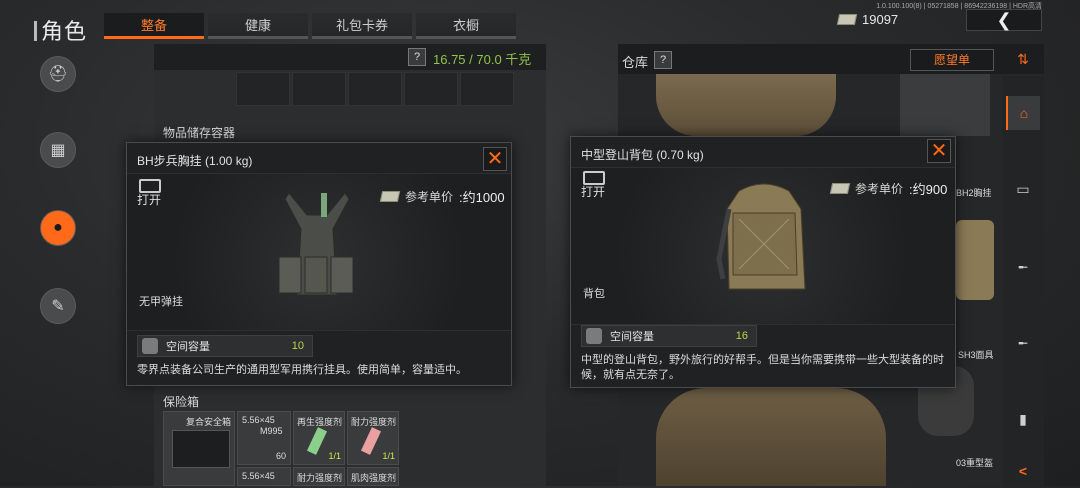  What do you see at coordinates (482, 197) in the screenshot?
I see `price-value: :约1000` at bounding box center [482, 197].